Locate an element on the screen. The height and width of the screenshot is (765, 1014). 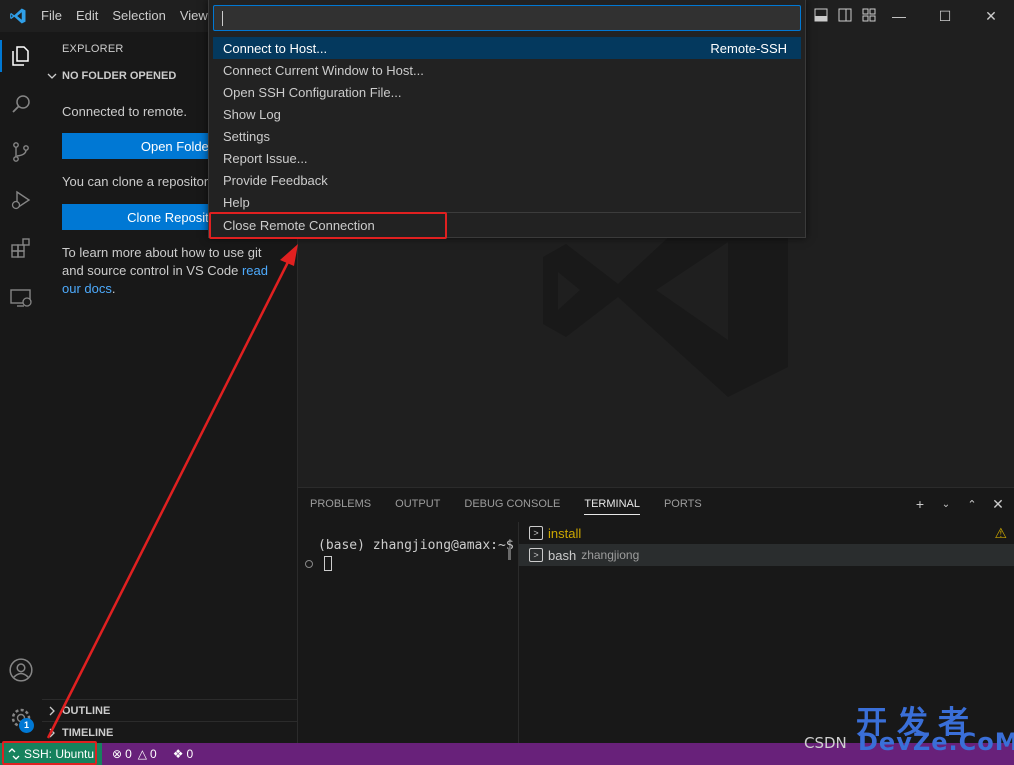
accounts-icon is located at coordinates (21, 670).